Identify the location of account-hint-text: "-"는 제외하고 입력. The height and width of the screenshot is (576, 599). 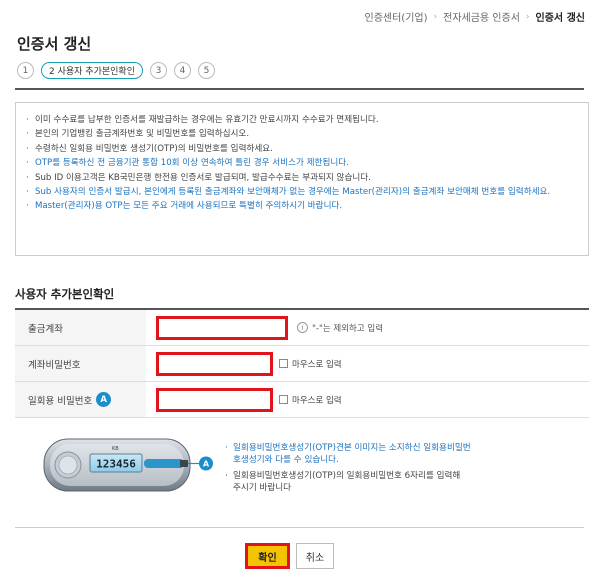
(348, 328).